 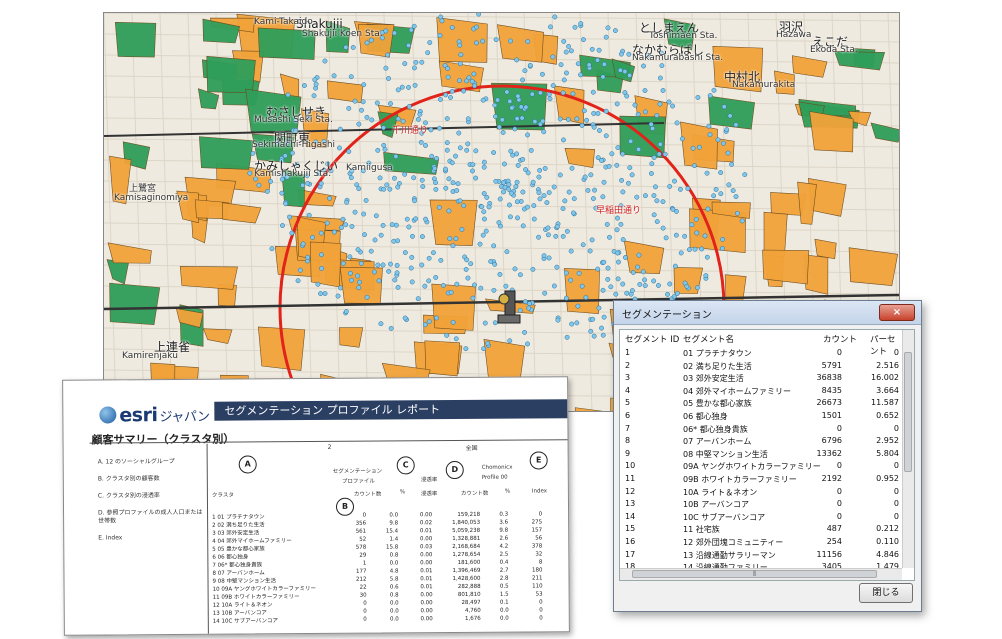 I want to click on grid-cell: 10, so click(x=630, y=466).